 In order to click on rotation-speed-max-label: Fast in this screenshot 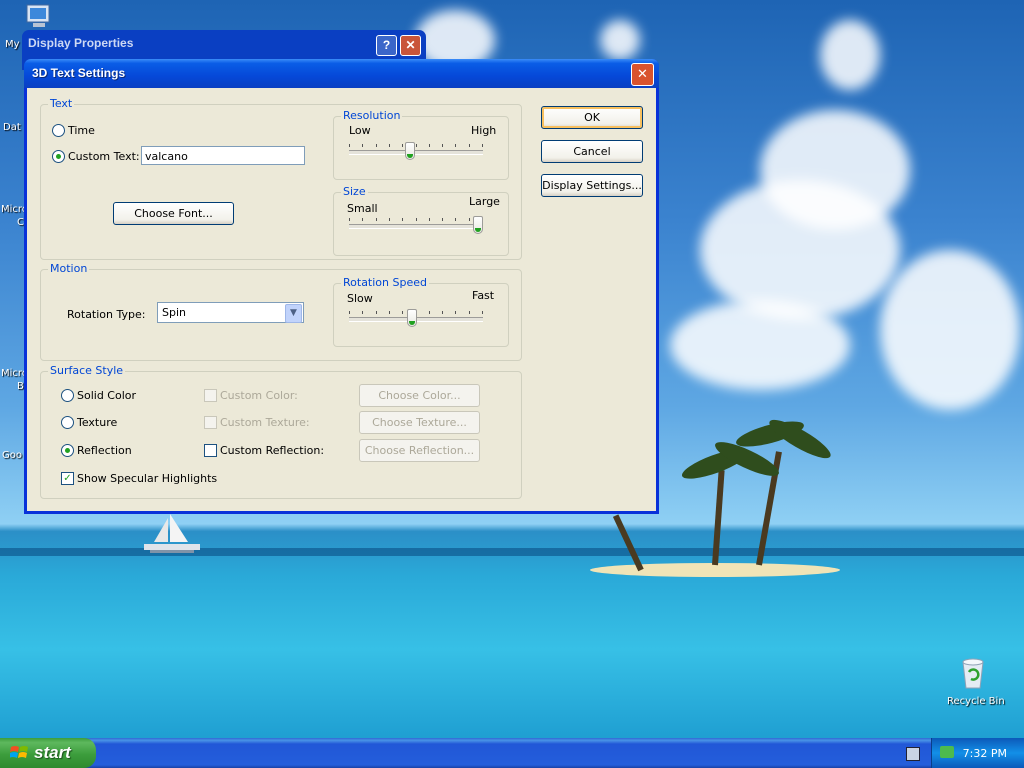, I will do `click(483, 295)`.